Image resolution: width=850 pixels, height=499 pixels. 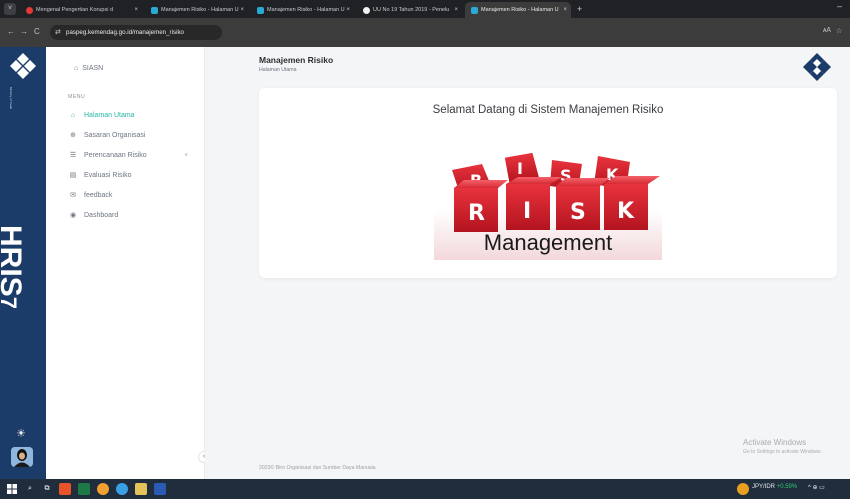 What do you see at coordinates (787, 487) in the screenshot?
I see `currency-change: +0.59%` at bounding box center [787, 487].